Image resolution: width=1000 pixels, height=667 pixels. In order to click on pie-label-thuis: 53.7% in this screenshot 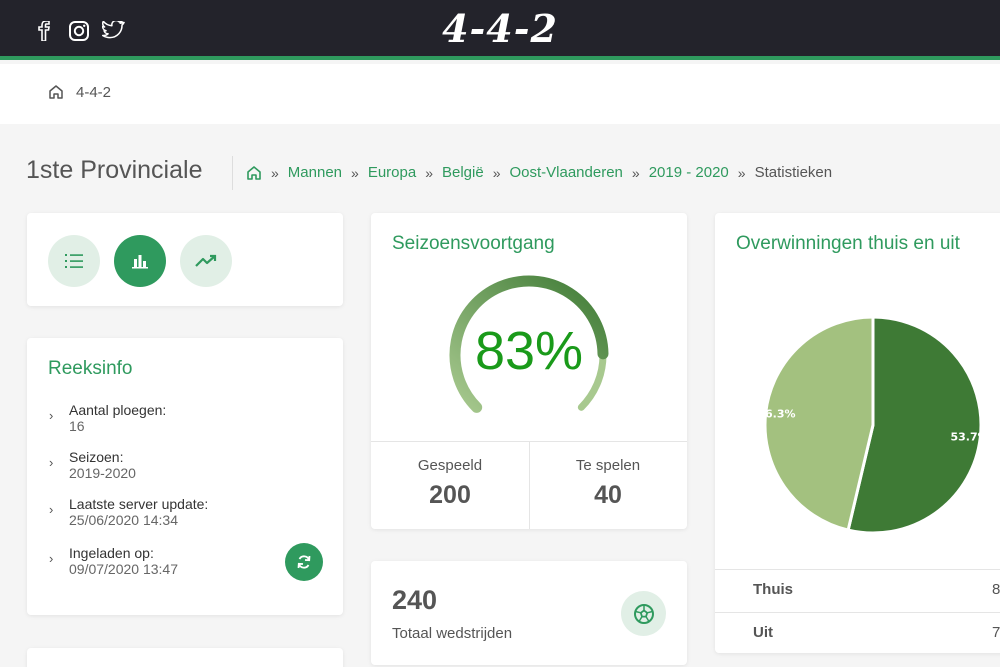, I will do `click(969, 436)`.